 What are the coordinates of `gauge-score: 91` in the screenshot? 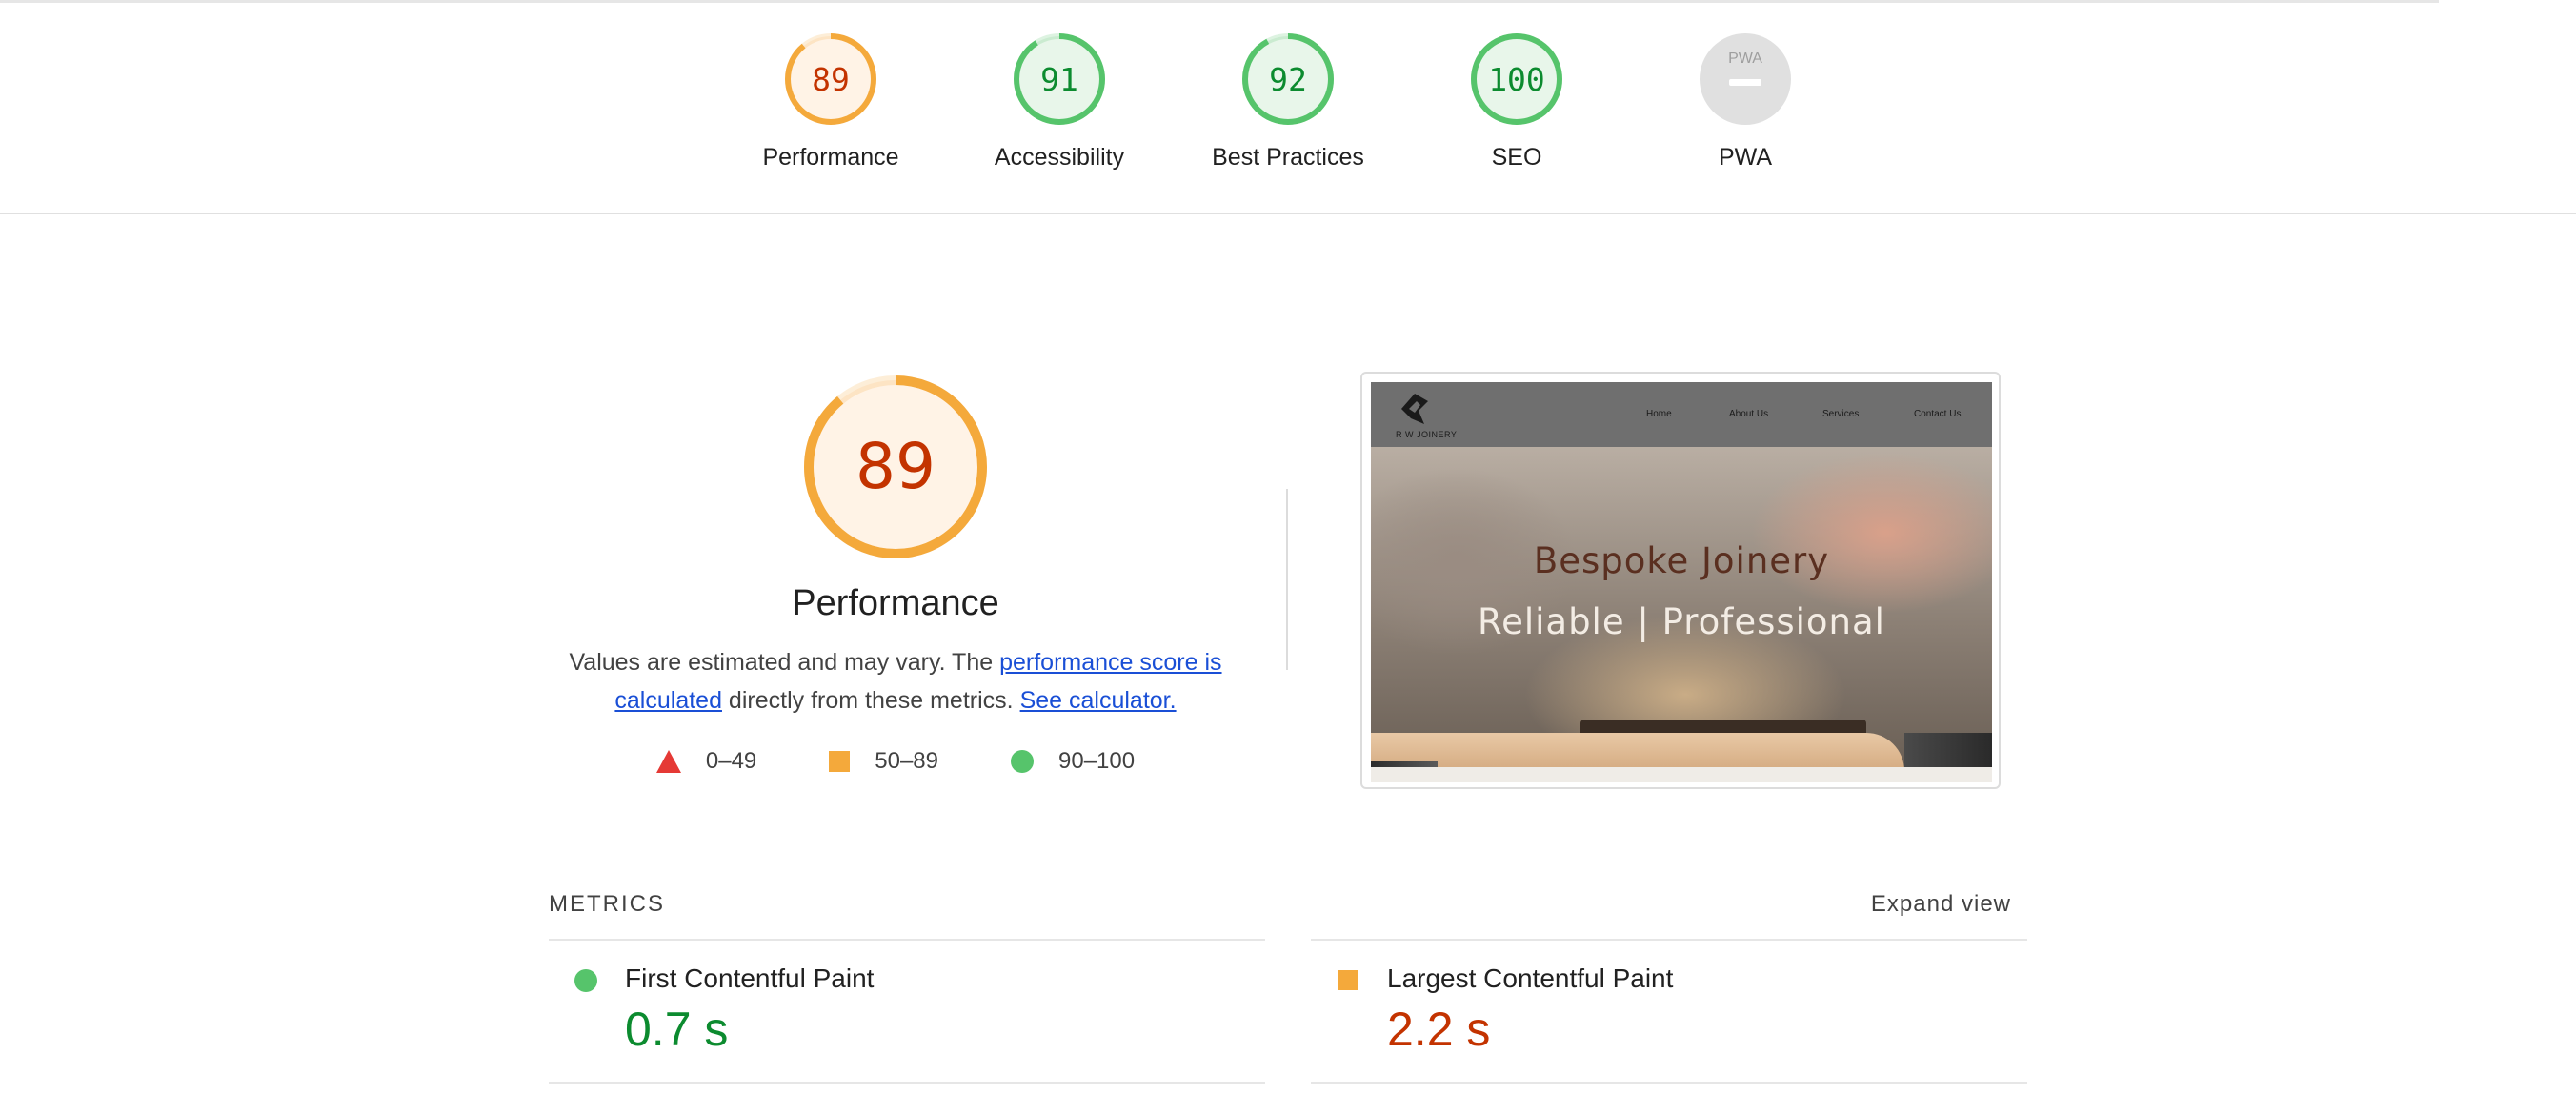 It's located at (1059, 79).